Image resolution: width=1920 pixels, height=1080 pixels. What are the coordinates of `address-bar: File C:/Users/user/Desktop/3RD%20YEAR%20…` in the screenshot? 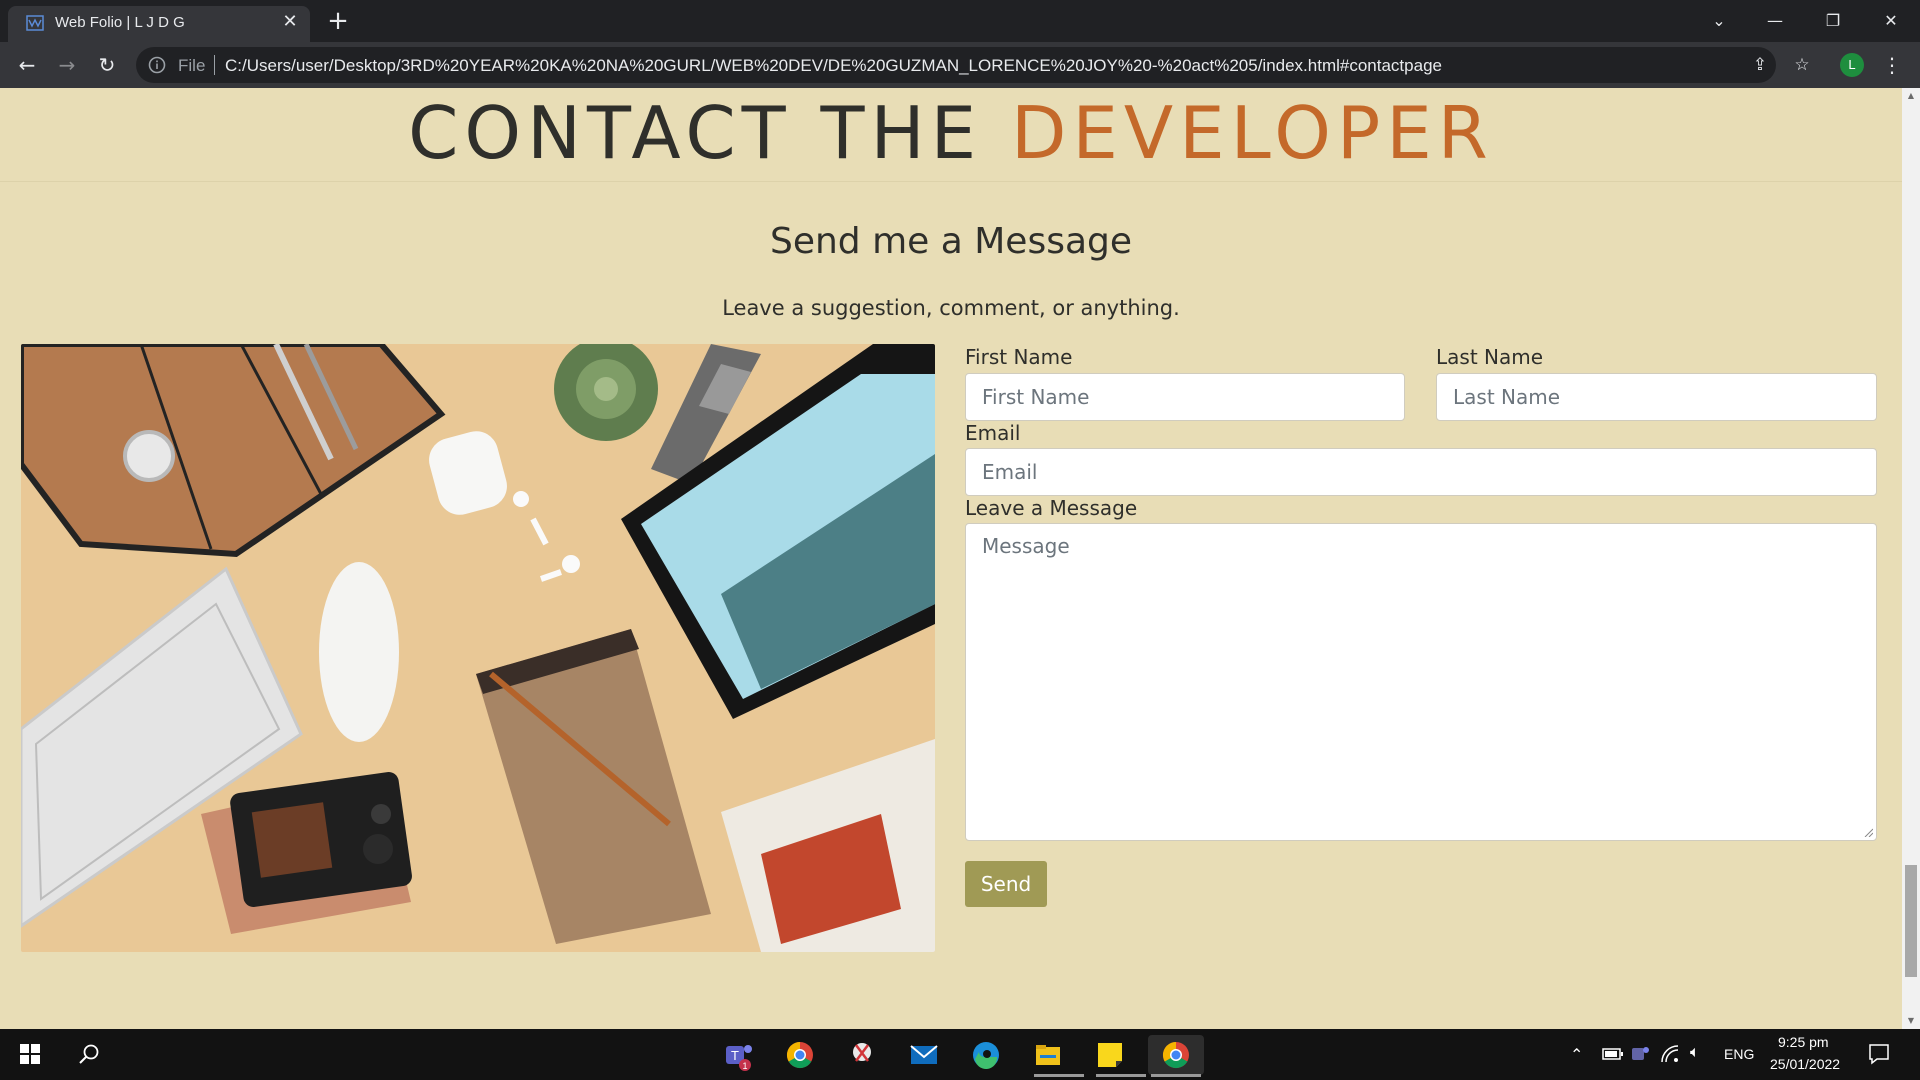 It's located at (956, 65).